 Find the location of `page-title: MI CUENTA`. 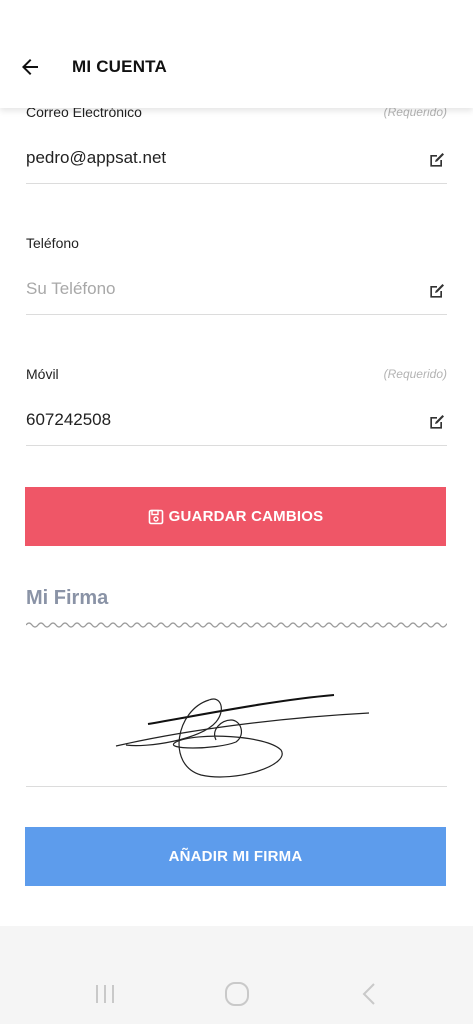

page-title: MI CUENTA is located at coordinates (119, 66).